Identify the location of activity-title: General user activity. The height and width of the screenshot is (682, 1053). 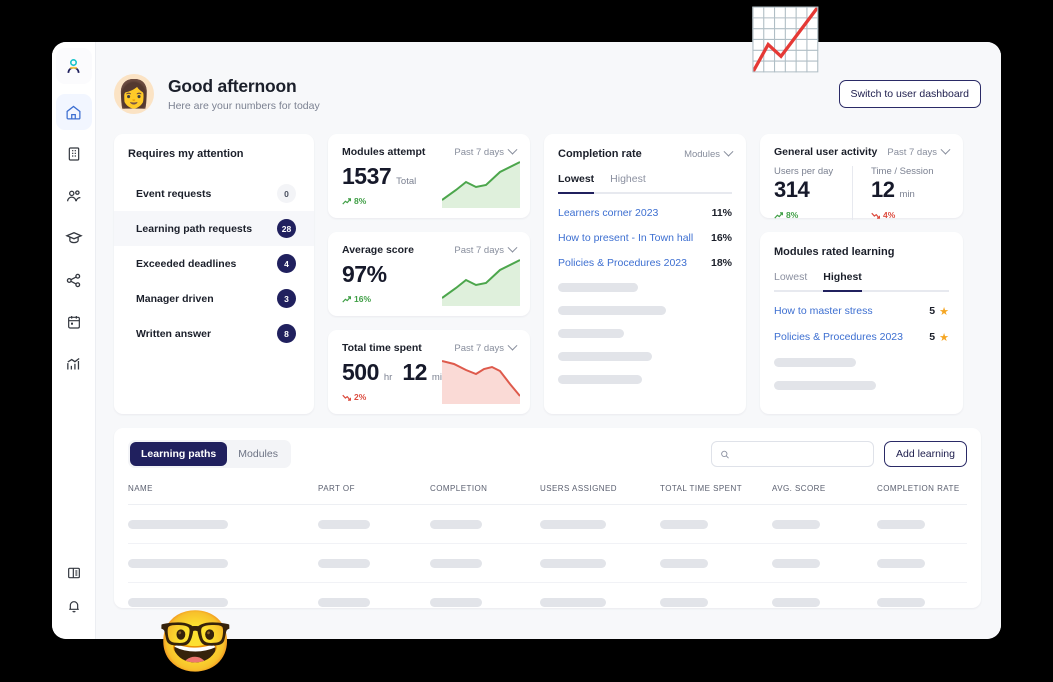
(826, 152).